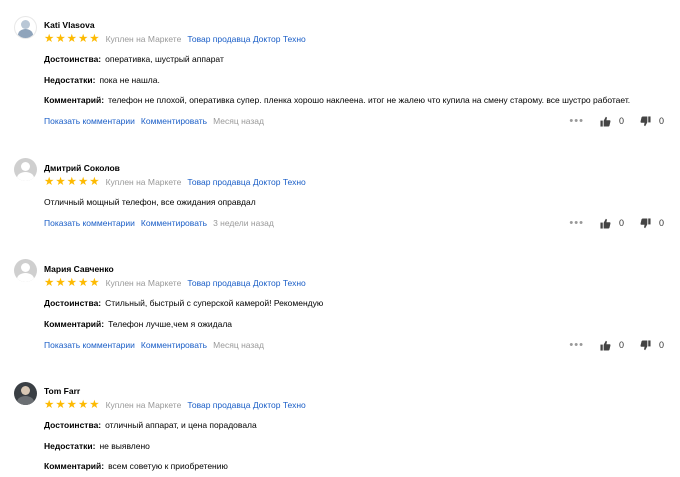 The image size is (680, 477). What do you see at coordinates (82, 168) in the screenshot?
I see `reviewer-name: Дмитрий Соколов` at bounding box center [82, 168].